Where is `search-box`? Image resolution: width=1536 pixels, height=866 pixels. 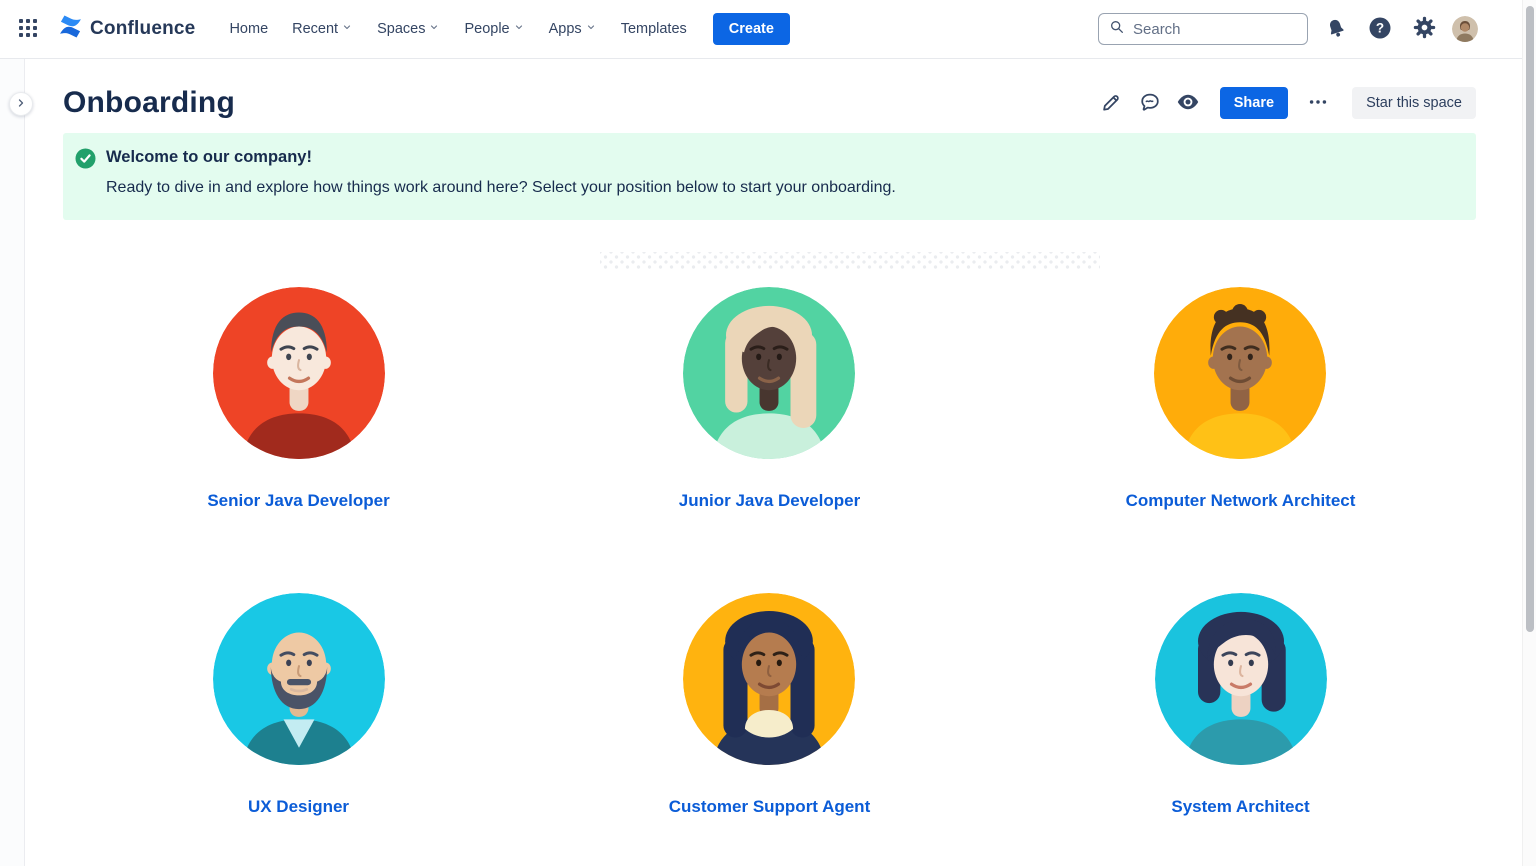 search-box is located at coordinates (1203, 29).